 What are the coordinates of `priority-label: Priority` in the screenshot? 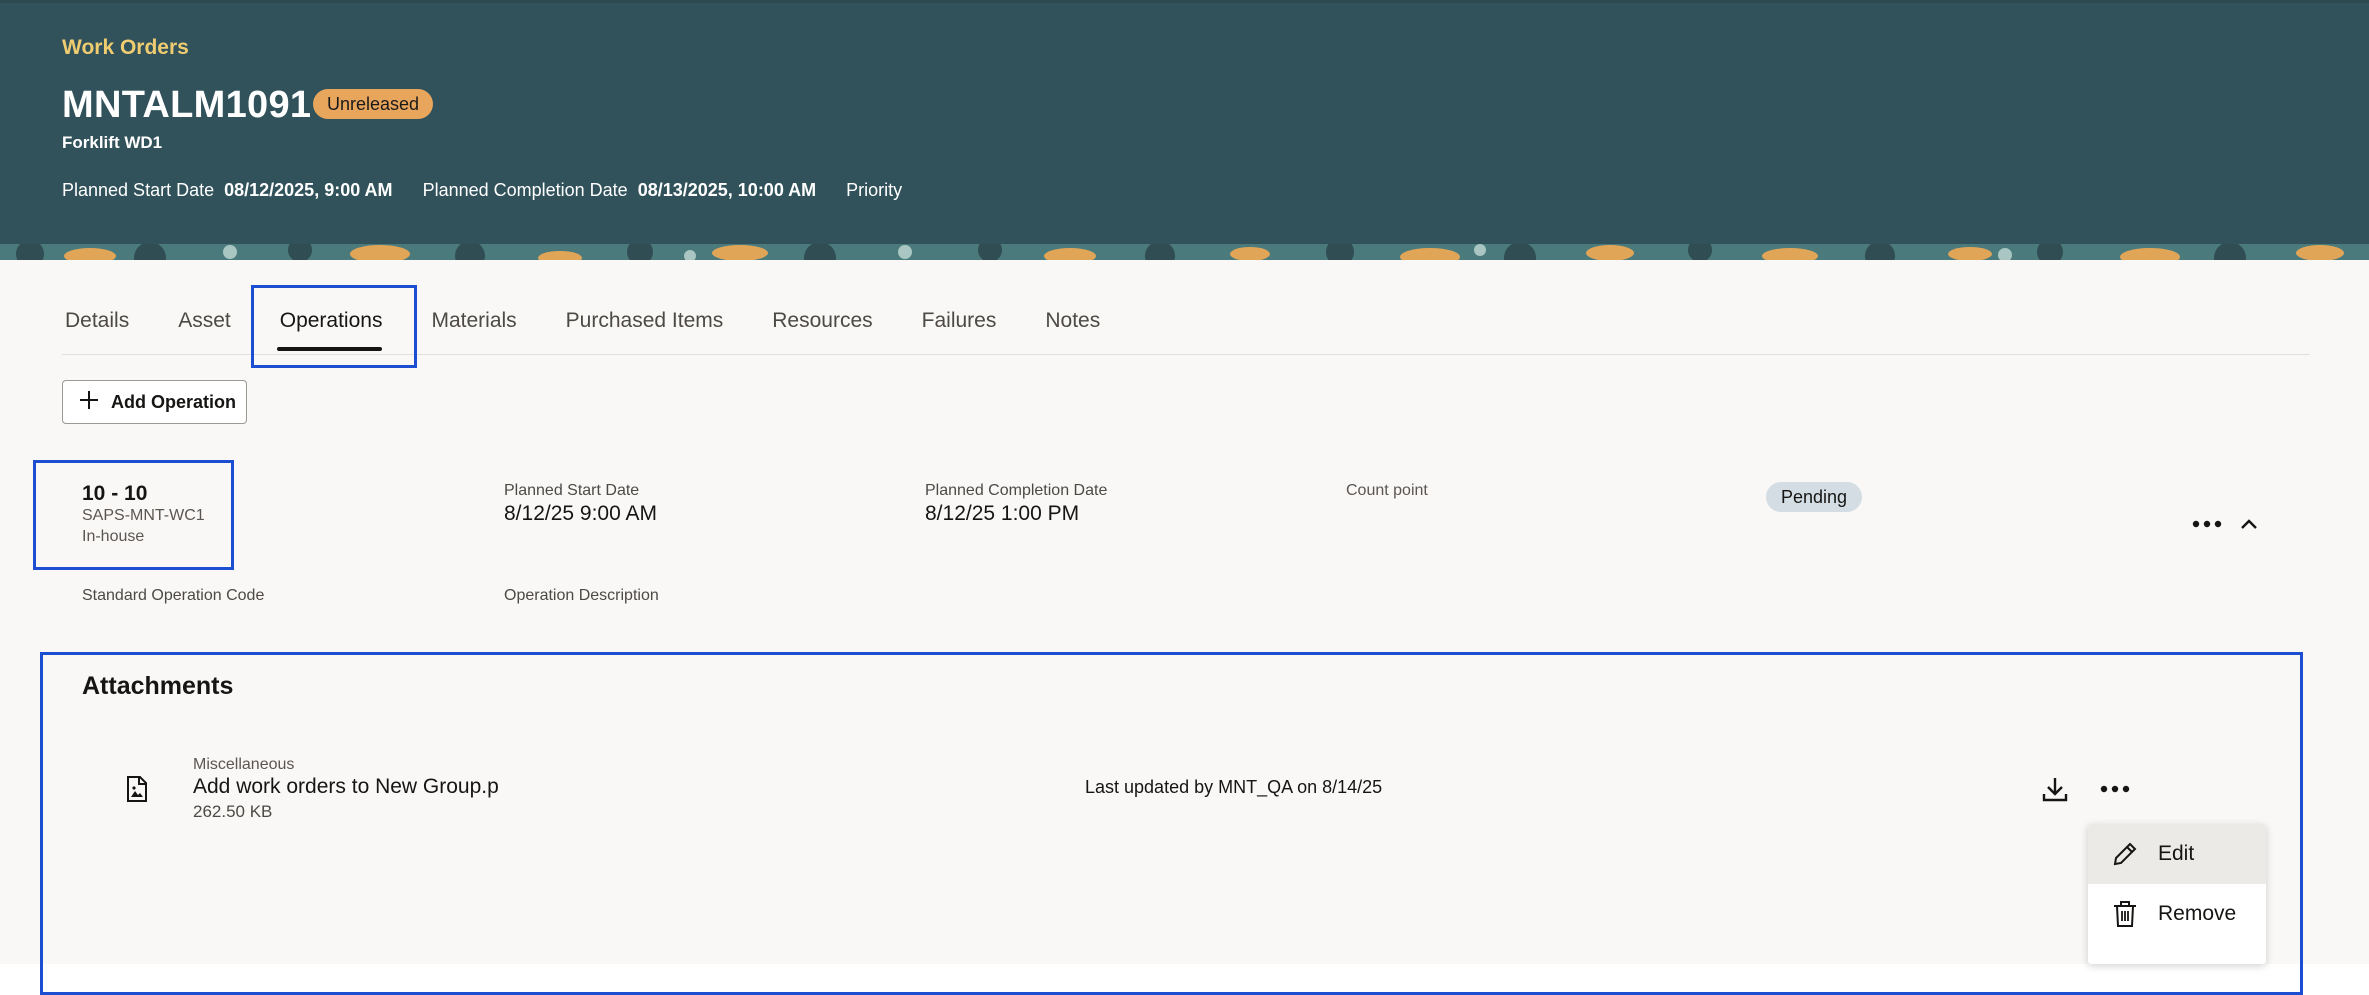 It's located at (874, 190).